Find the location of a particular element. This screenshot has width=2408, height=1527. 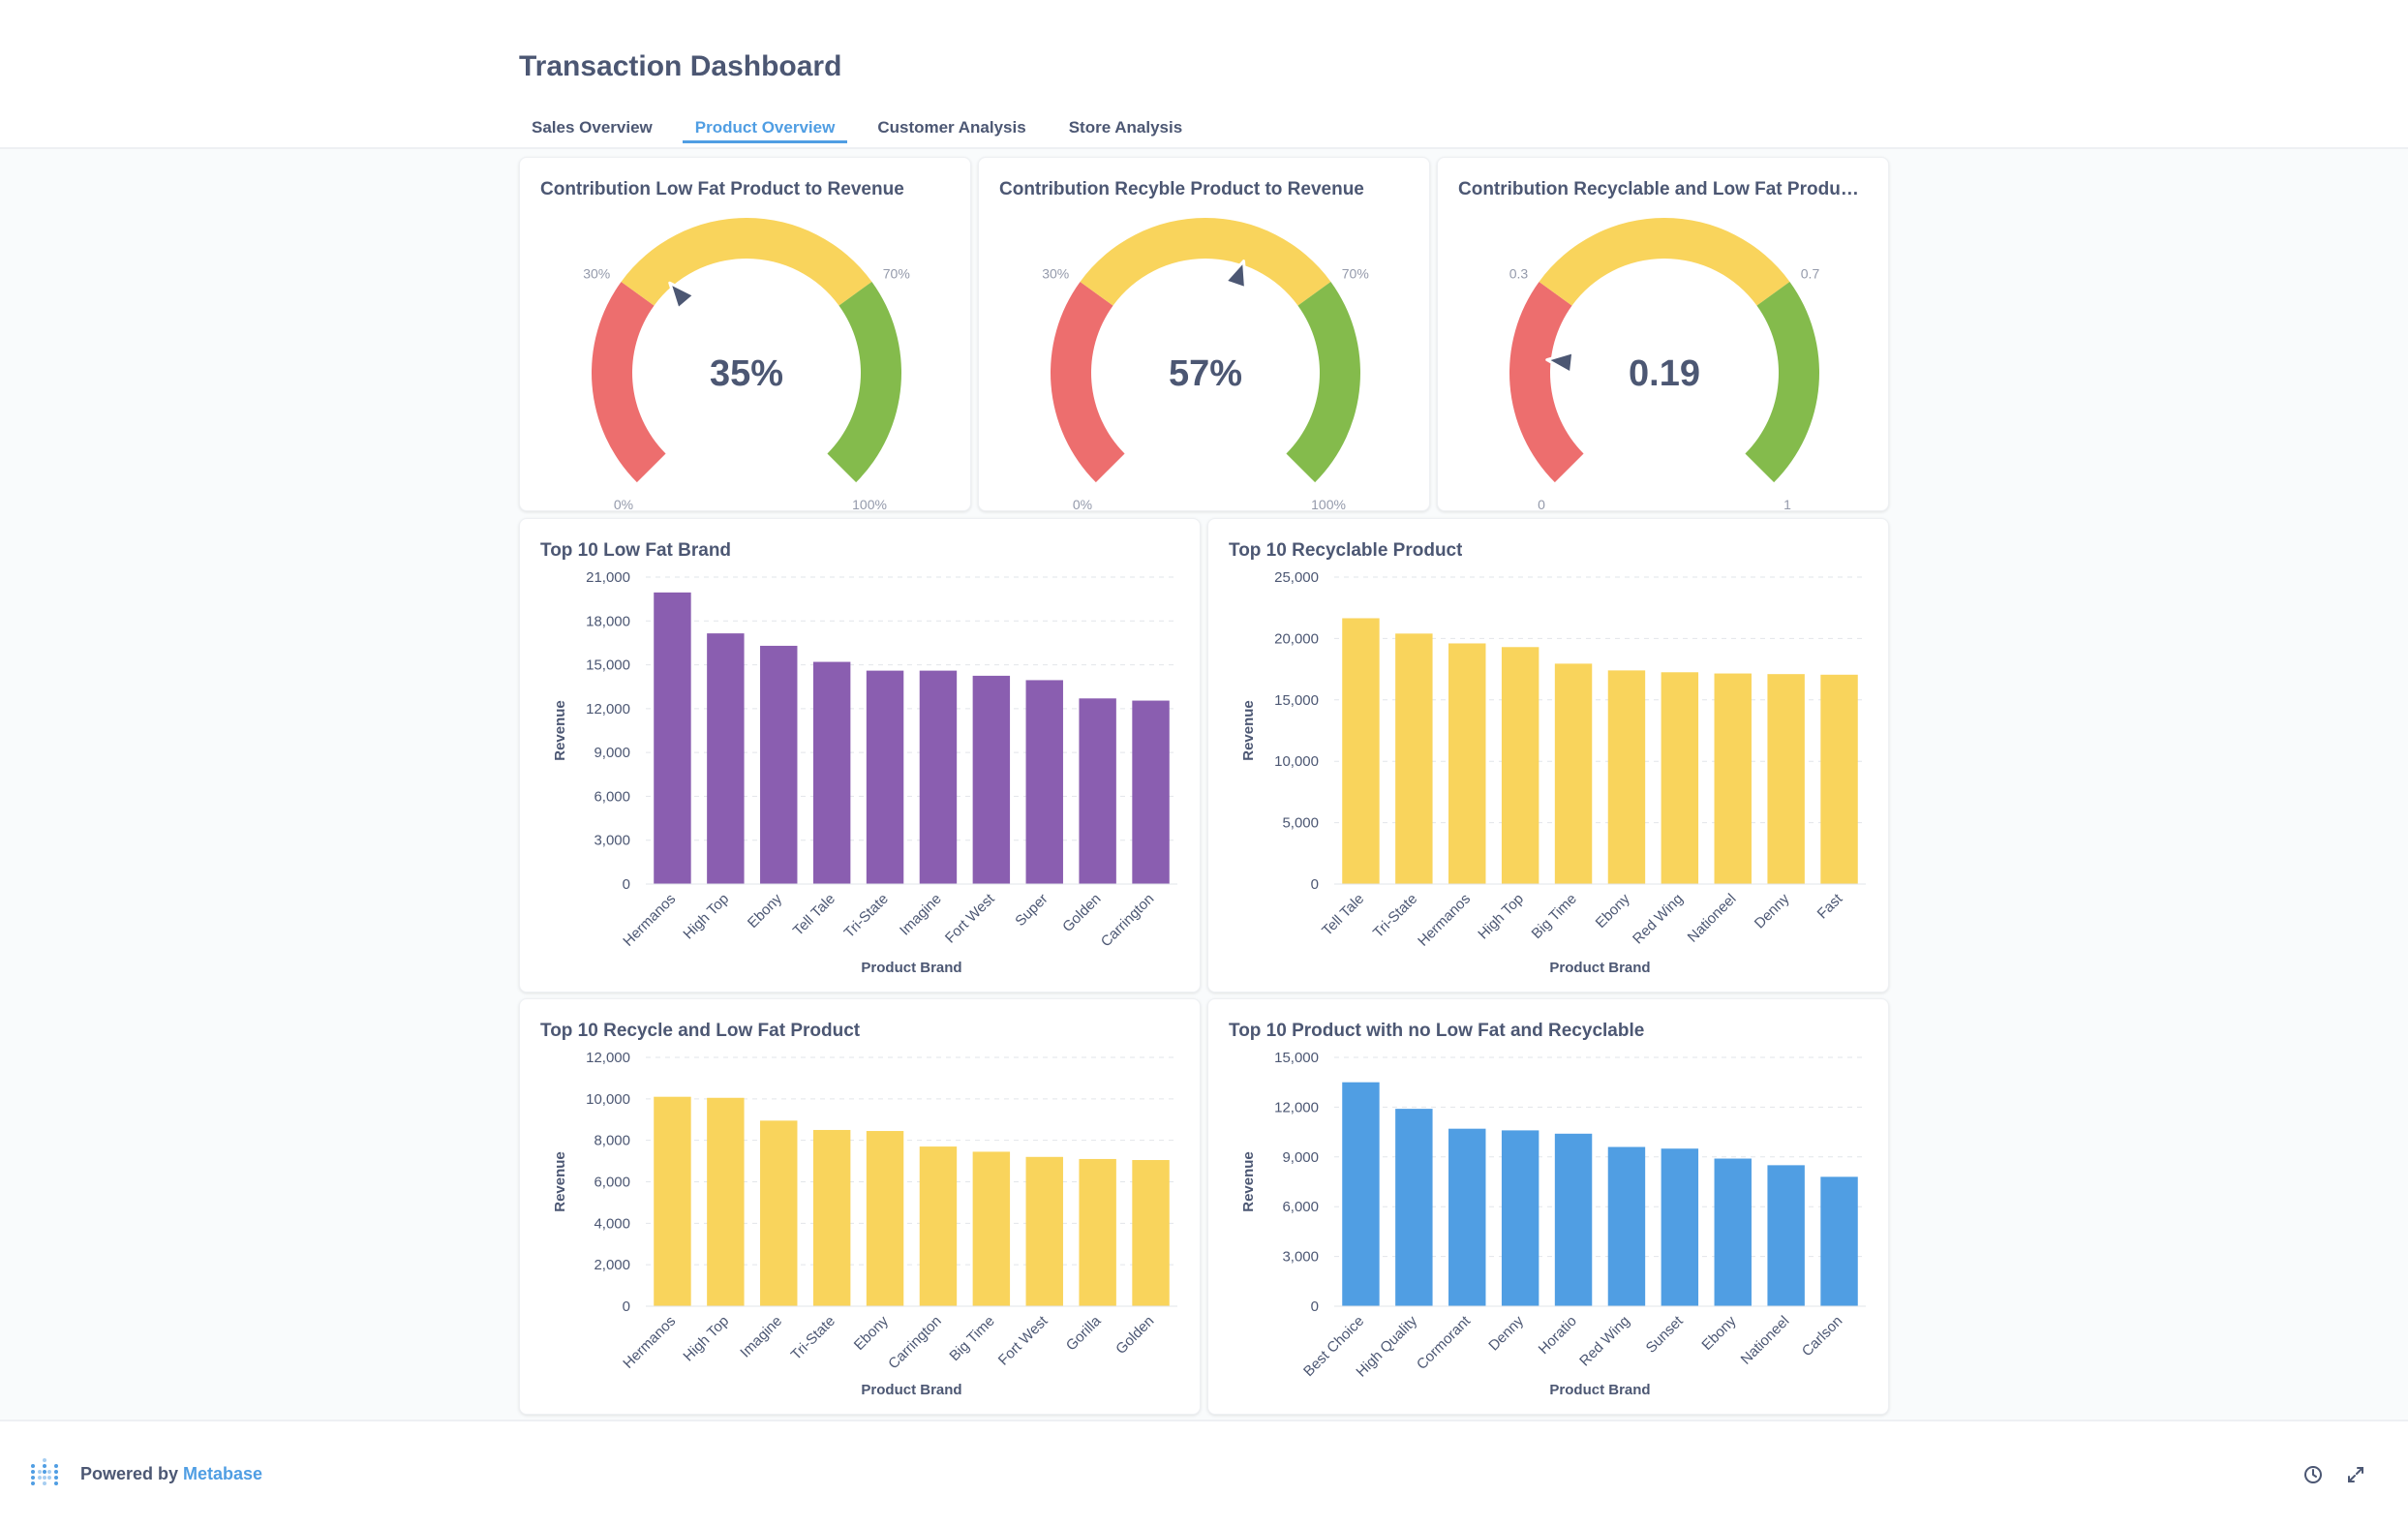

gauge-low-fat: 0% 30% 70% 100% 35% is located at coordinates (747, 365).